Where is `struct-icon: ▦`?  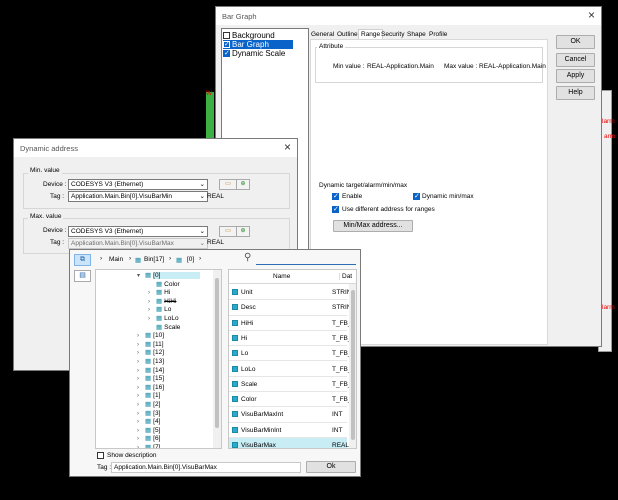 struct-icon: ▦ is located at coordinates (159, 301).